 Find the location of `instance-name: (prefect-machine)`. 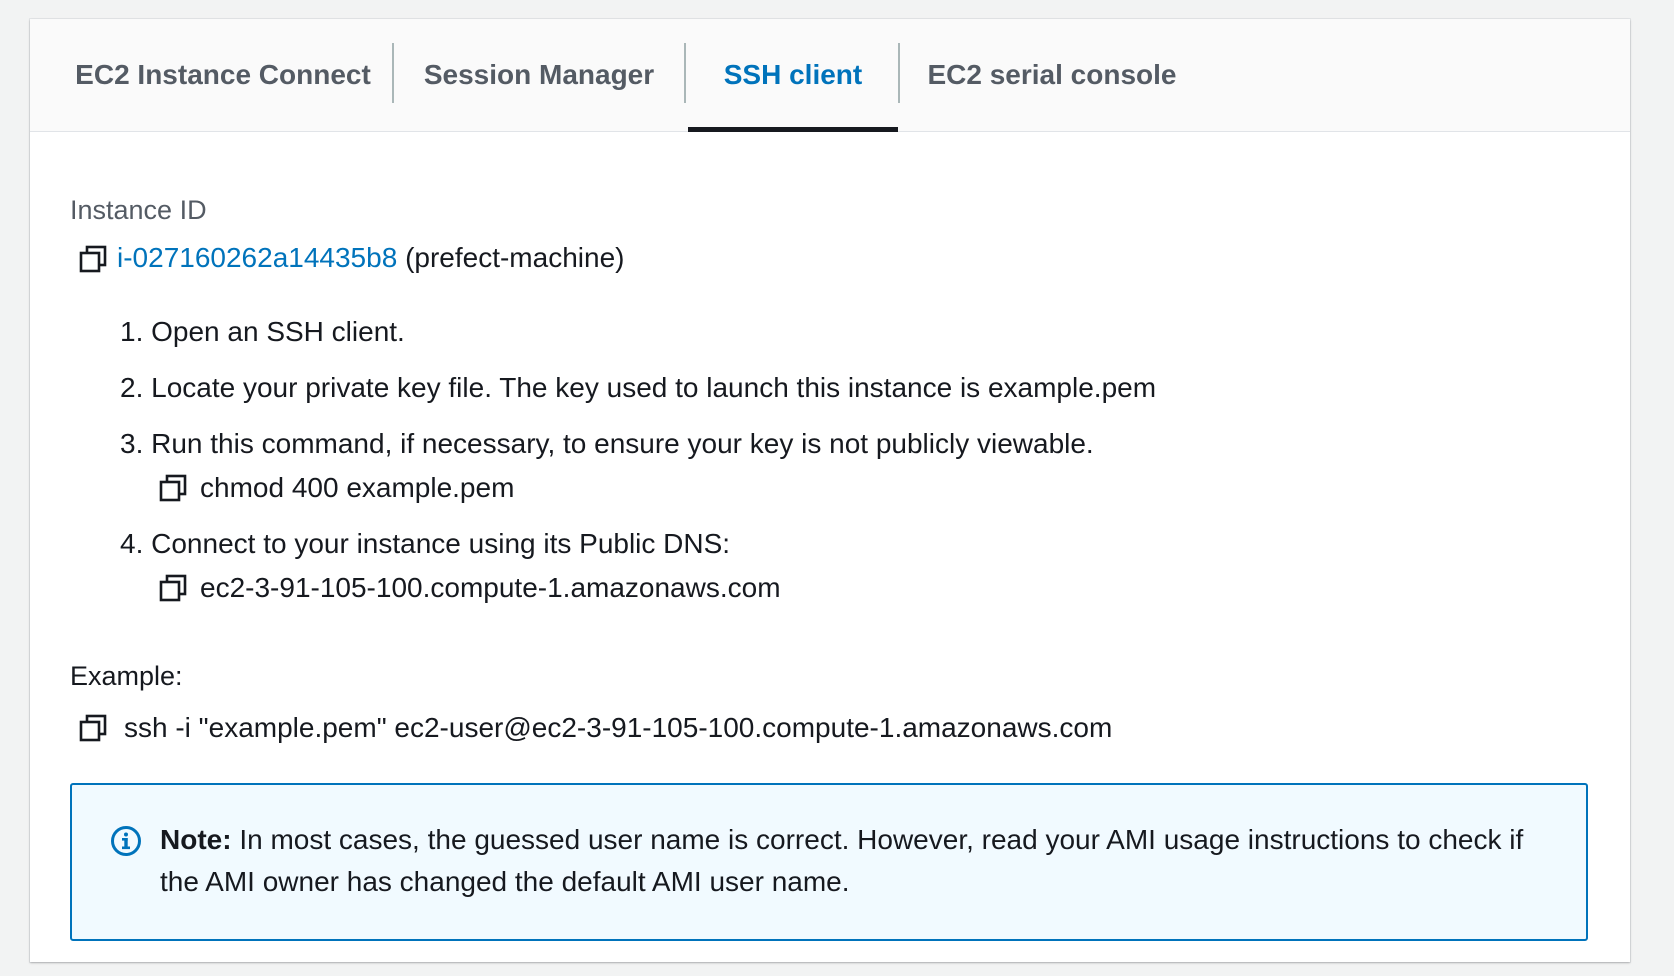

instance-name: (prefect-machine) is located at coordinates (515, 257).